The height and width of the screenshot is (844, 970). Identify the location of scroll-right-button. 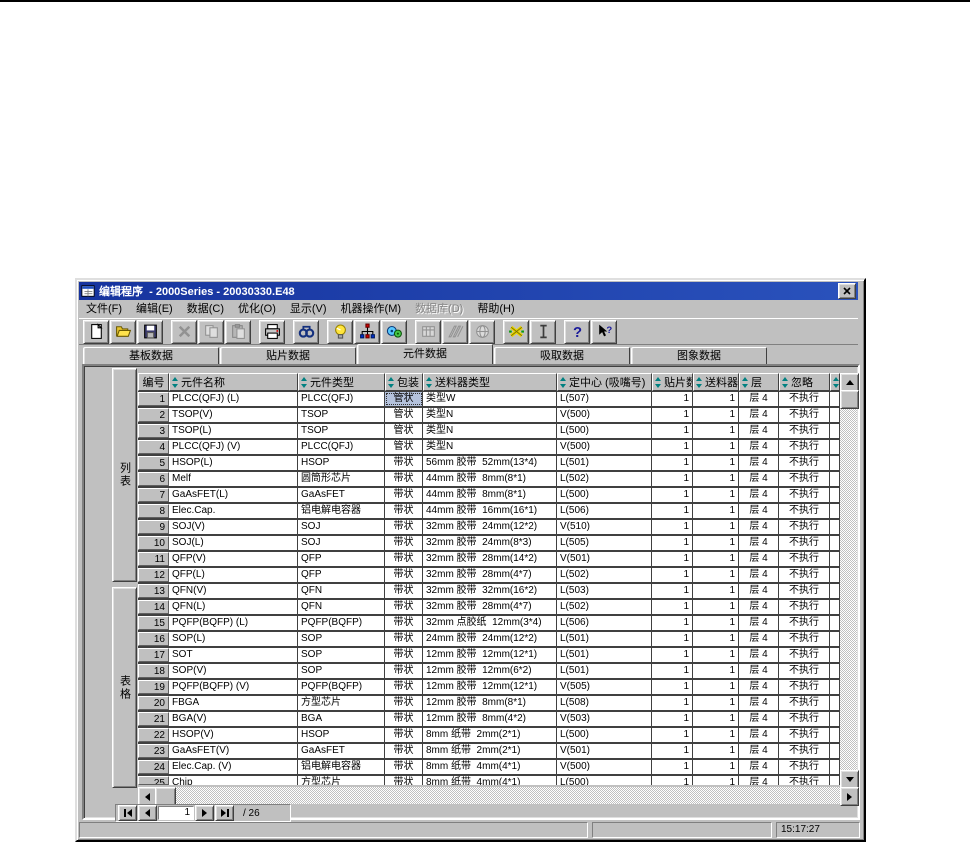
(849, 796).